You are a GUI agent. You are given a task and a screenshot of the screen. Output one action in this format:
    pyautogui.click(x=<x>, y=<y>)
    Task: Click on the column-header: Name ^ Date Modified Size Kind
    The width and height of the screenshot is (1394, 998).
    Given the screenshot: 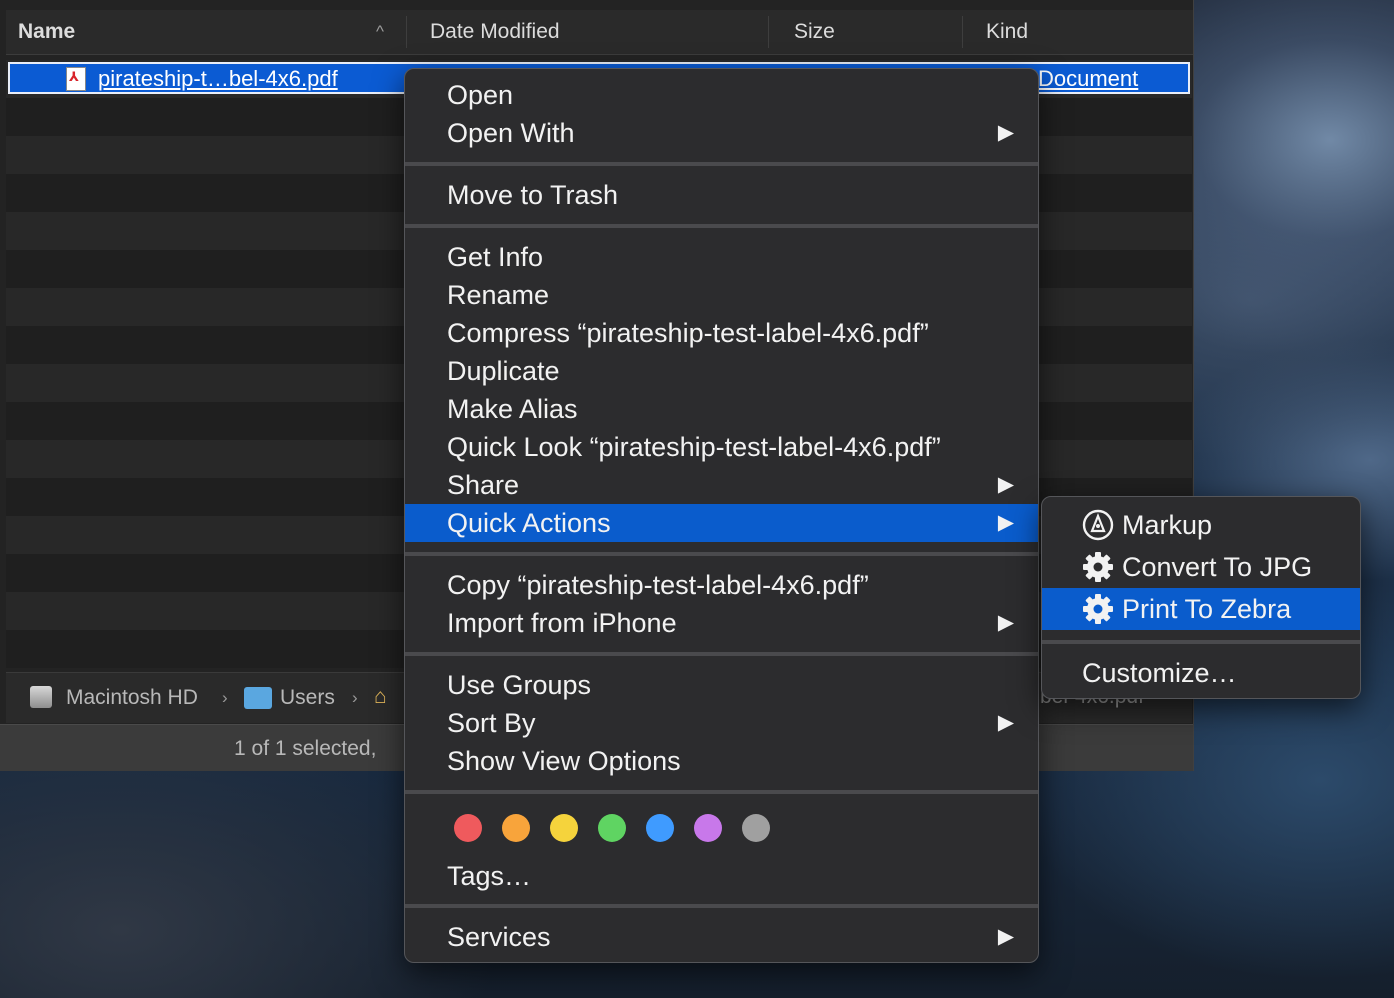 What is the action you would take?
    pyautogui.click(x=599, y=32)
    